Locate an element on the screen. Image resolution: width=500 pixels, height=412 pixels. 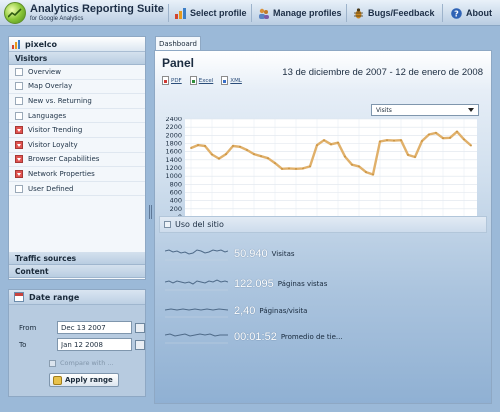
metric-pageviews: 122.095 Páginas vistas is located at coordinates (246, 284).